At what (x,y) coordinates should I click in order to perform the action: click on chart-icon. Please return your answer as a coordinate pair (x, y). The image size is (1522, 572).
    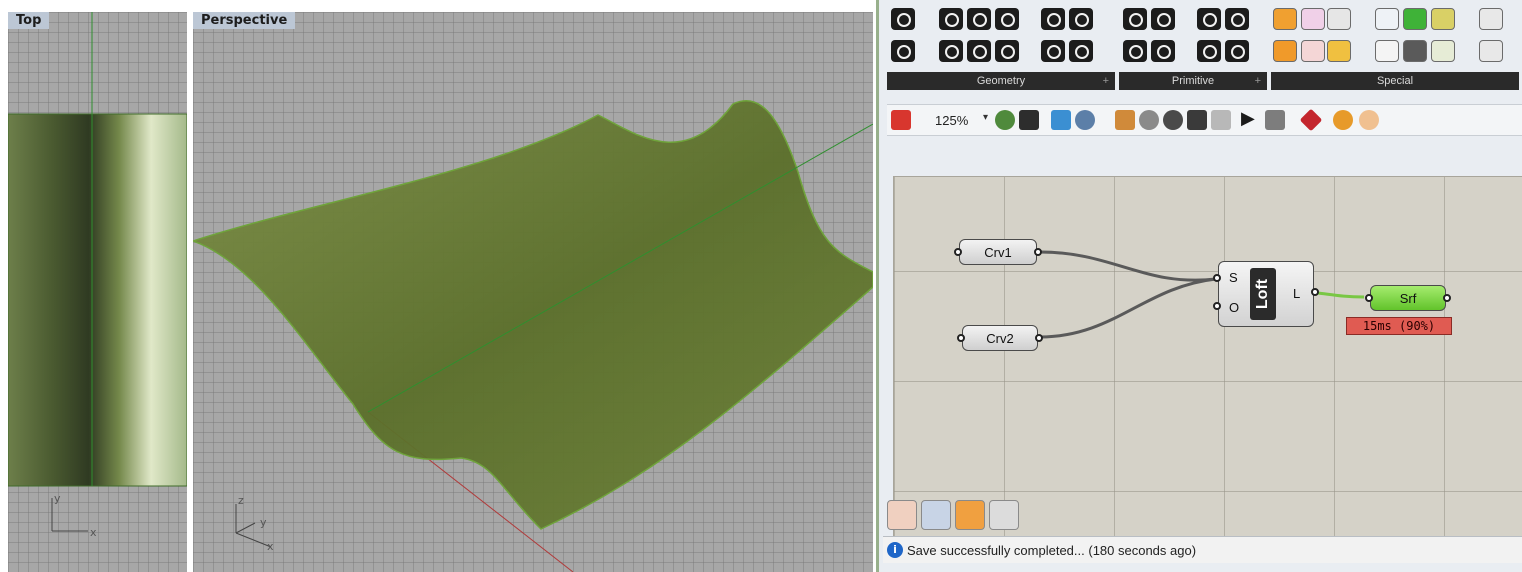
    Looking at the image, I should click on (1443, 51).